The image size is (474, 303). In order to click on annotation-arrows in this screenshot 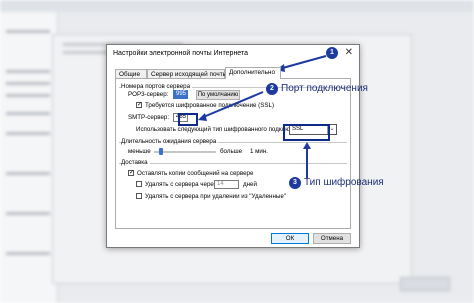, I will do `click(262, 116)`.